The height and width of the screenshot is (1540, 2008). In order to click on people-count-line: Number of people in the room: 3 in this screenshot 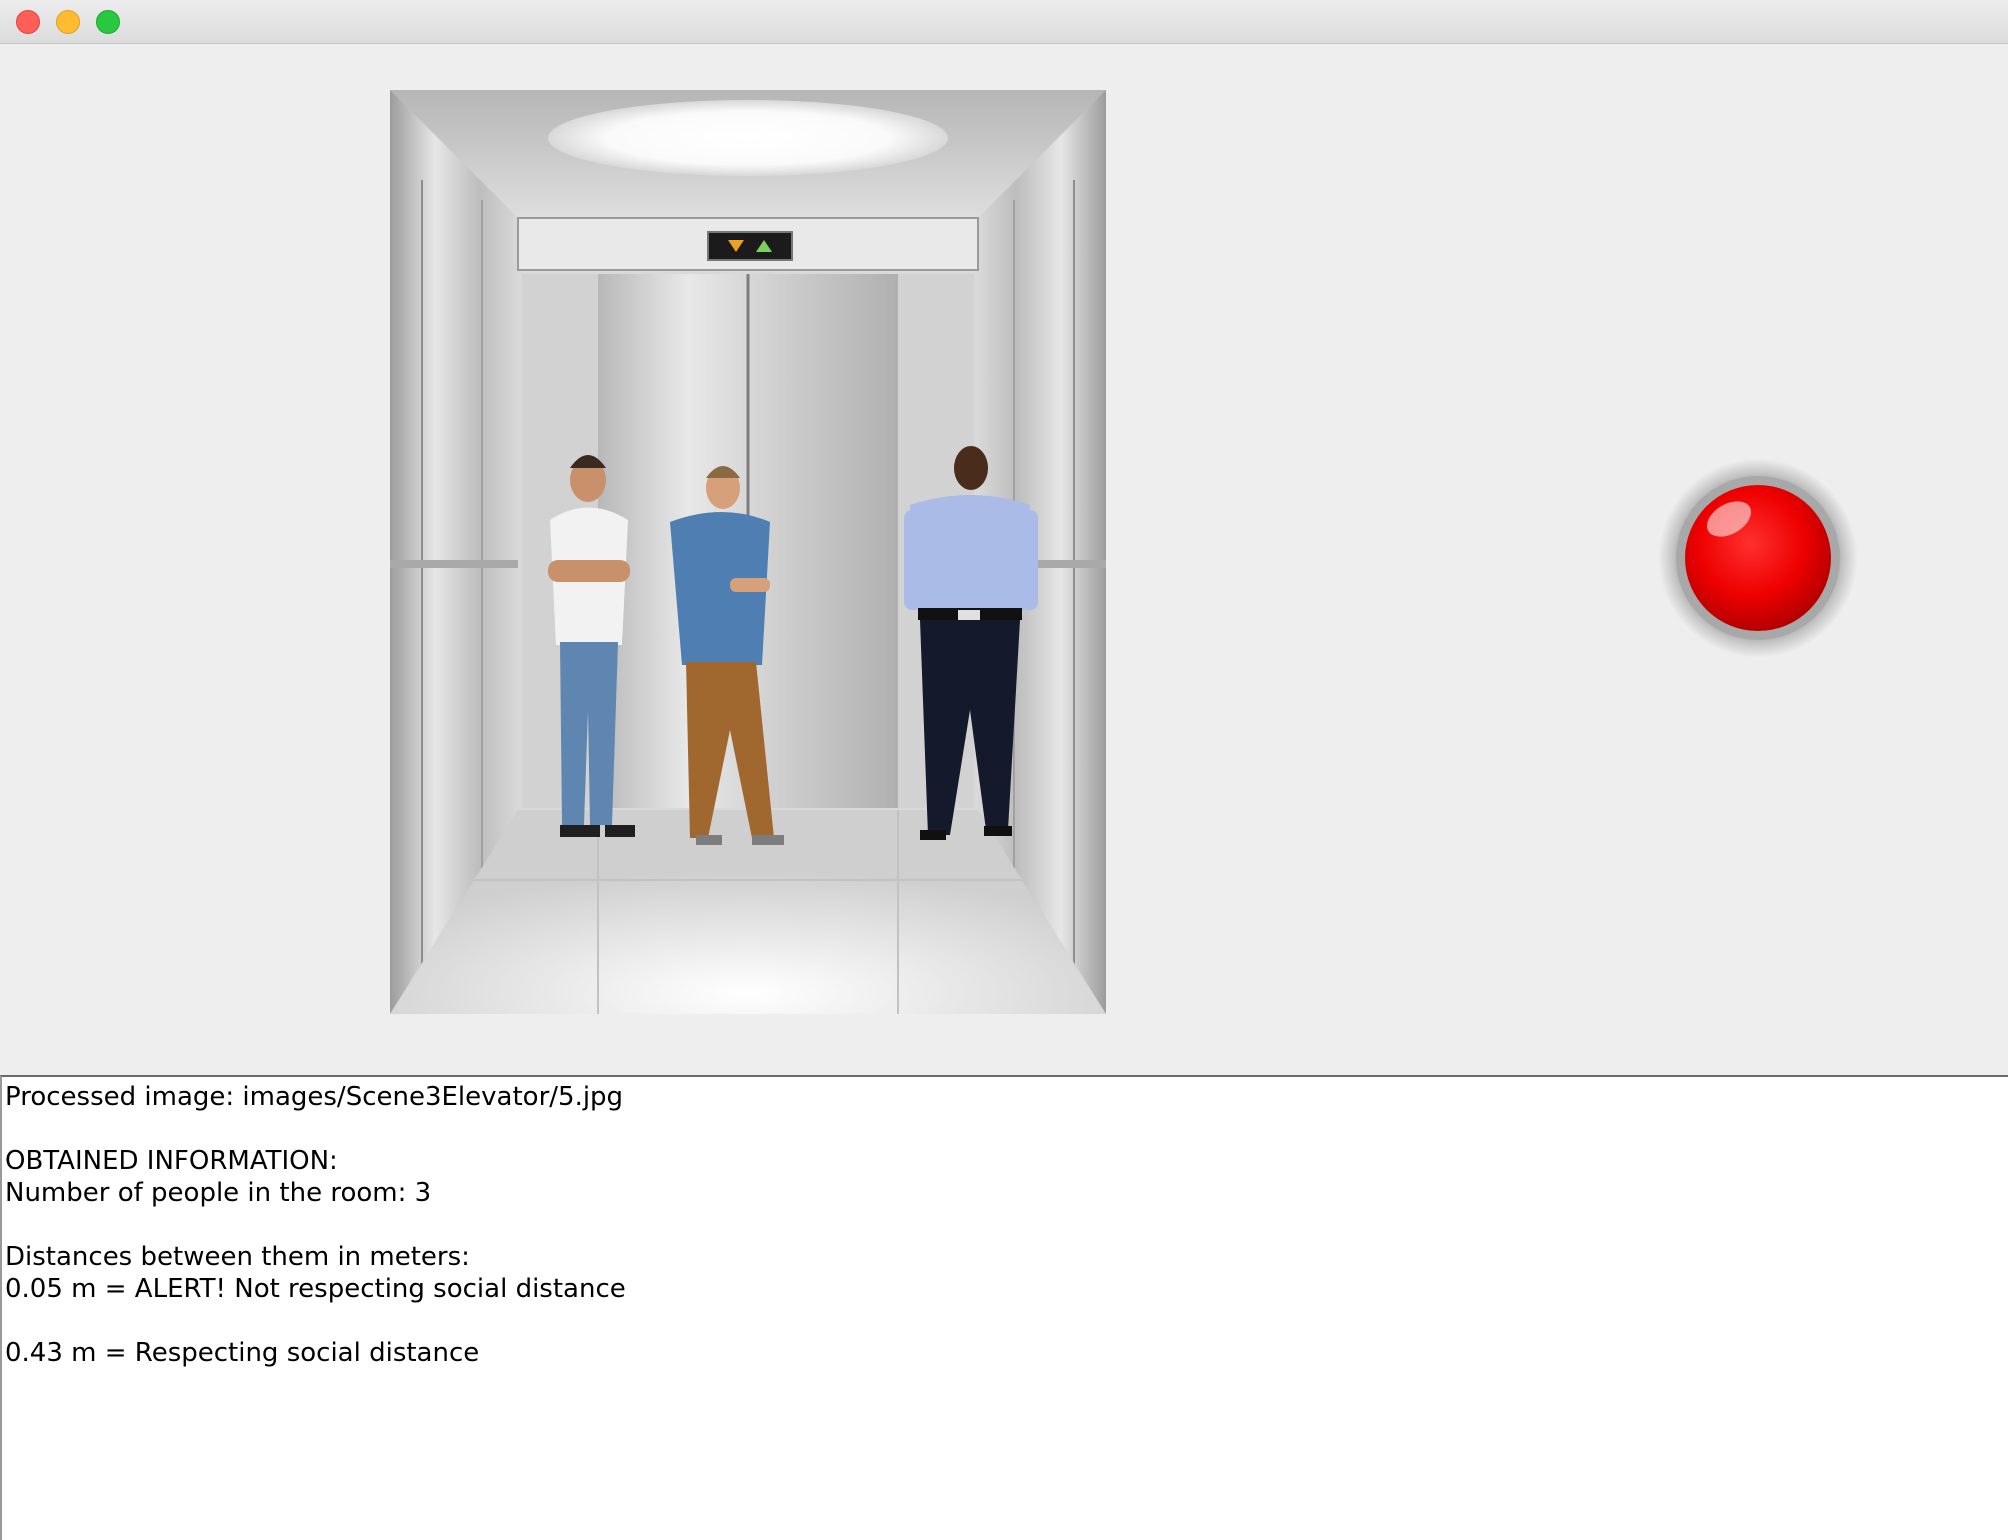, I will do `click(218, 1193)`.